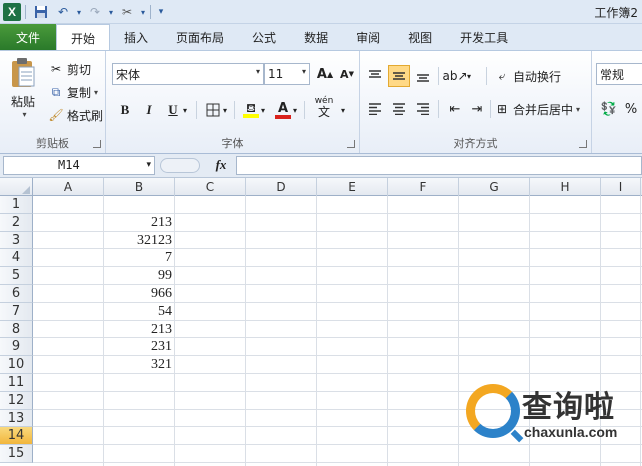 Image resolution: width=642 pixels, height=466 pixels. Describe the element at coordinates (16, 436) in the screenshot. I see `row-header-14: 14` at that location.